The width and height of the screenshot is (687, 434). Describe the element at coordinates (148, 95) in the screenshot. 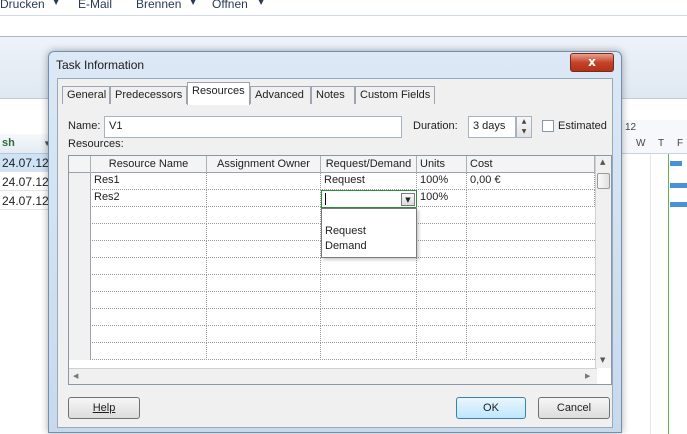

I see `tab-predecessors: Predecessors` at that location.